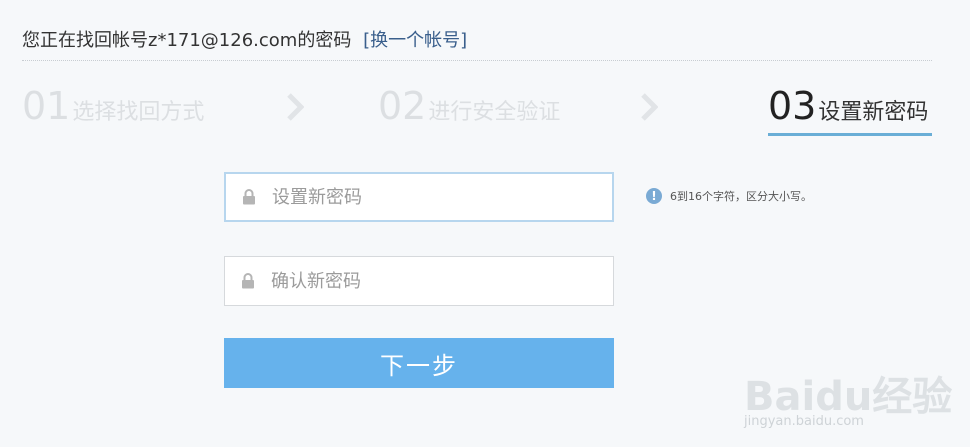 This screenshot has height=447, width=970. I want to click on step-2-label: 进行安全验证, so click(494, 112).